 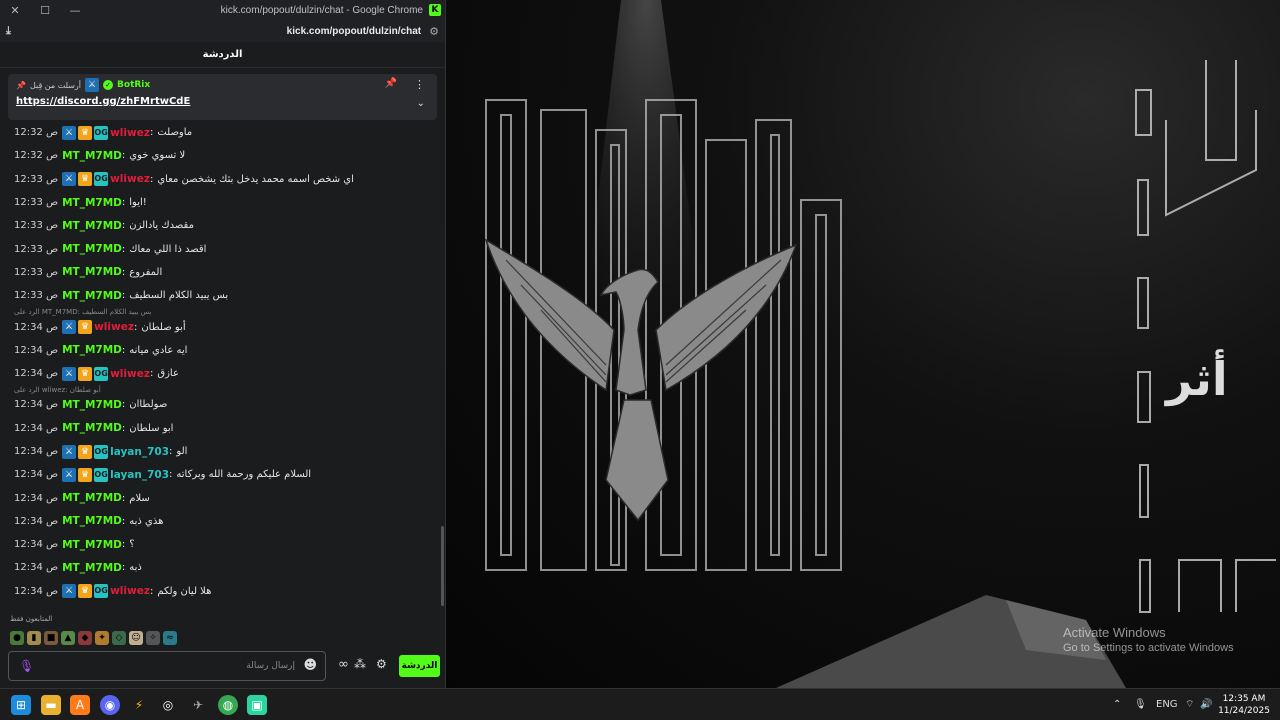 I want to click on chat-message: 12:34 ص MT_M7MD: هذي ذبه, so click(x=220, y=521).